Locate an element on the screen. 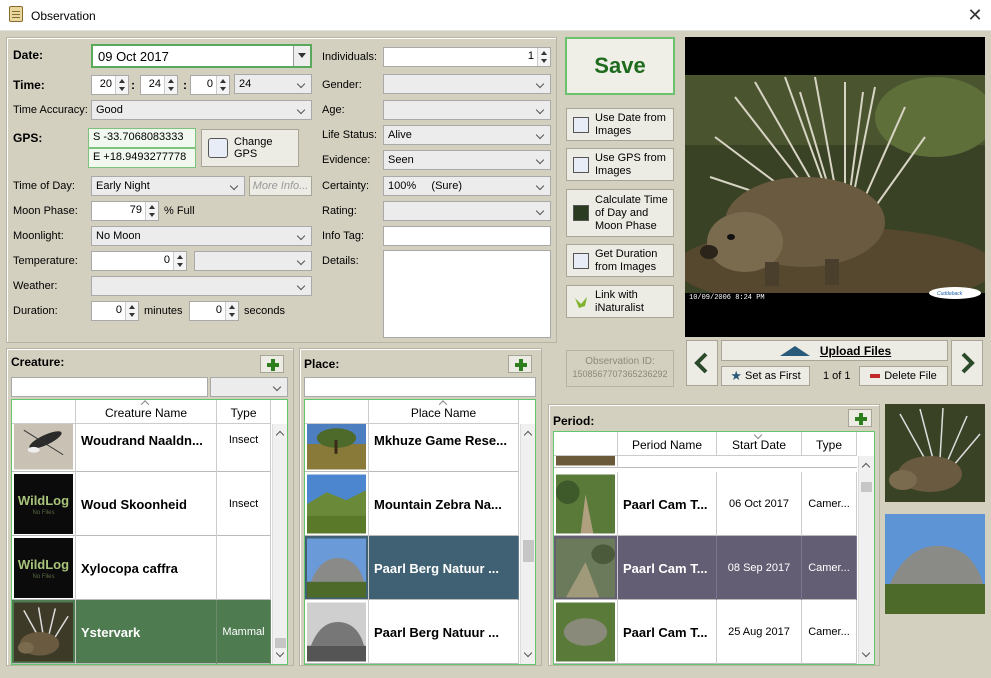 The height and width of the screenshot is (678, 991). date-dropdown-icon is located at coordinates (301, 56).